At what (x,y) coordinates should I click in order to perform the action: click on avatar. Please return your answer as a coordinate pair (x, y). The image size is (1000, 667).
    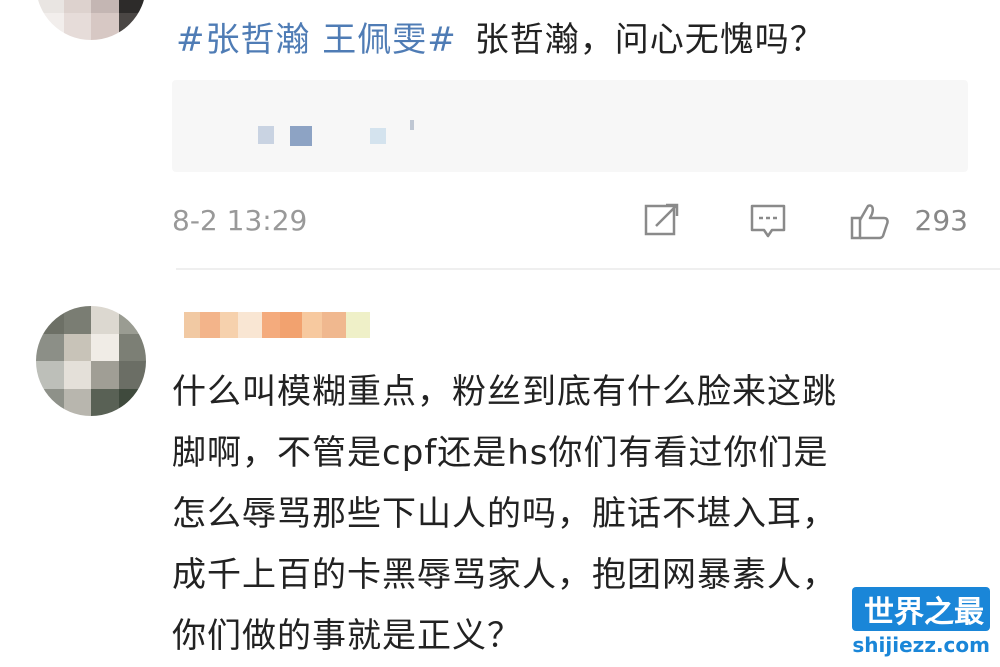
    Looking at the image, I should click on (91, 20).